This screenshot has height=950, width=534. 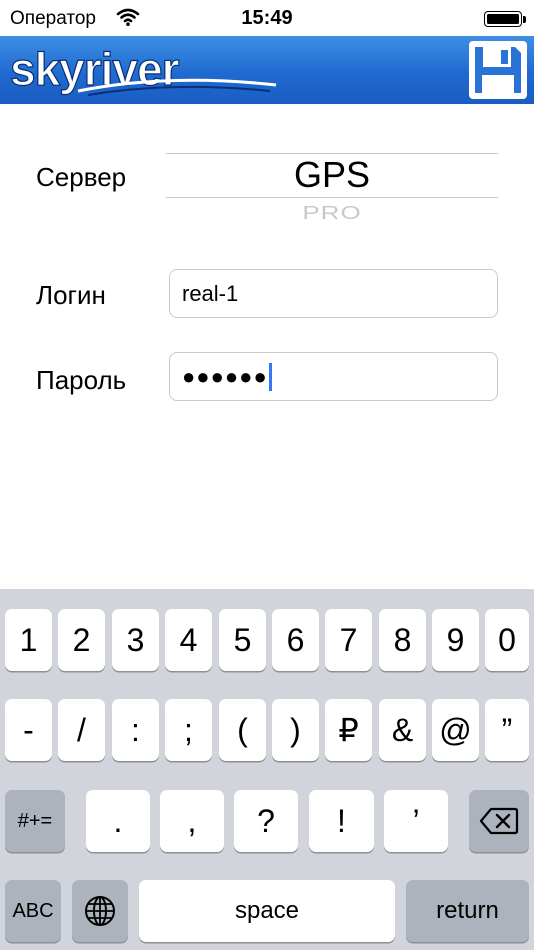 What do you see at coordinates (348, 640) in the screenshot?
I see `key-7: 7` at bounding box center [348, 640].